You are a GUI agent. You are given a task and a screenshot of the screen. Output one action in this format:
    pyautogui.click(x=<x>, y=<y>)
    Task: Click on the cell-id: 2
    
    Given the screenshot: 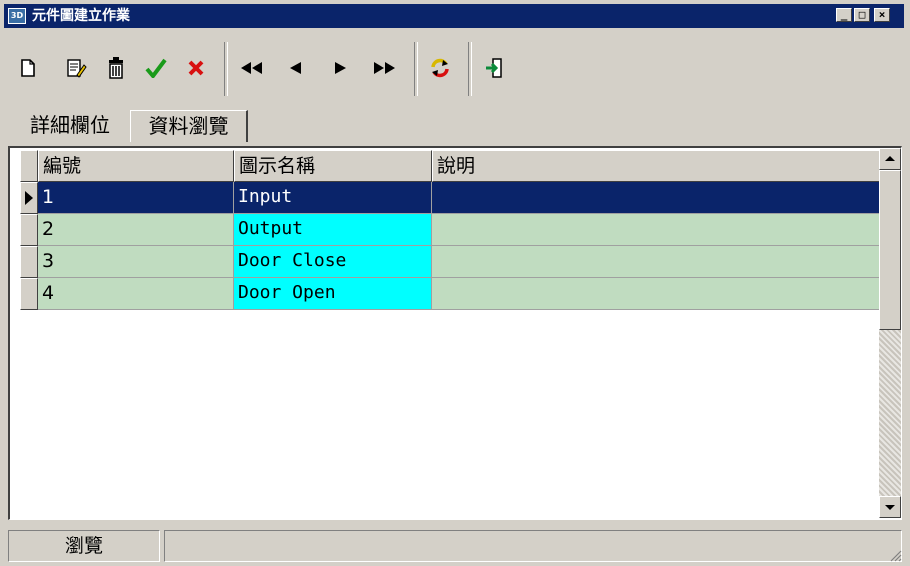 What is the action you would take?
    pyautogui.click(x=136, y=230)
    